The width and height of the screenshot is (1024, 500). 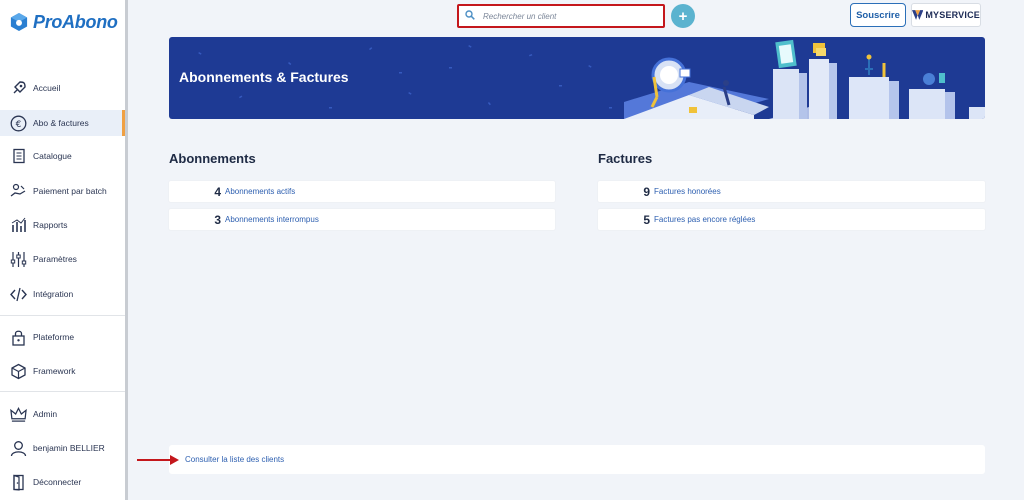 I want to click on sidebar-item-integration: Intégration, so click(x=62, y=294).